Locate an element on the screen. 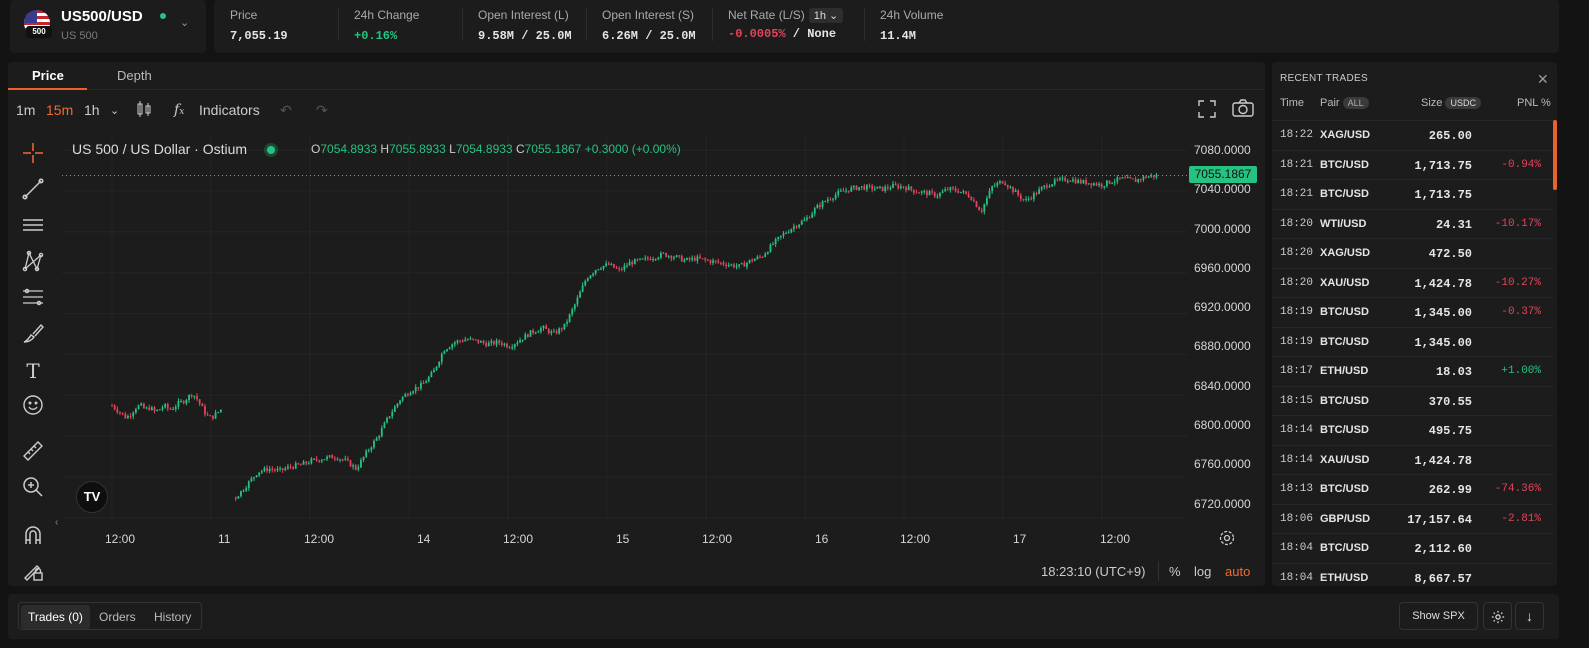  trend-line-icon is located at coordinates (33, 191).